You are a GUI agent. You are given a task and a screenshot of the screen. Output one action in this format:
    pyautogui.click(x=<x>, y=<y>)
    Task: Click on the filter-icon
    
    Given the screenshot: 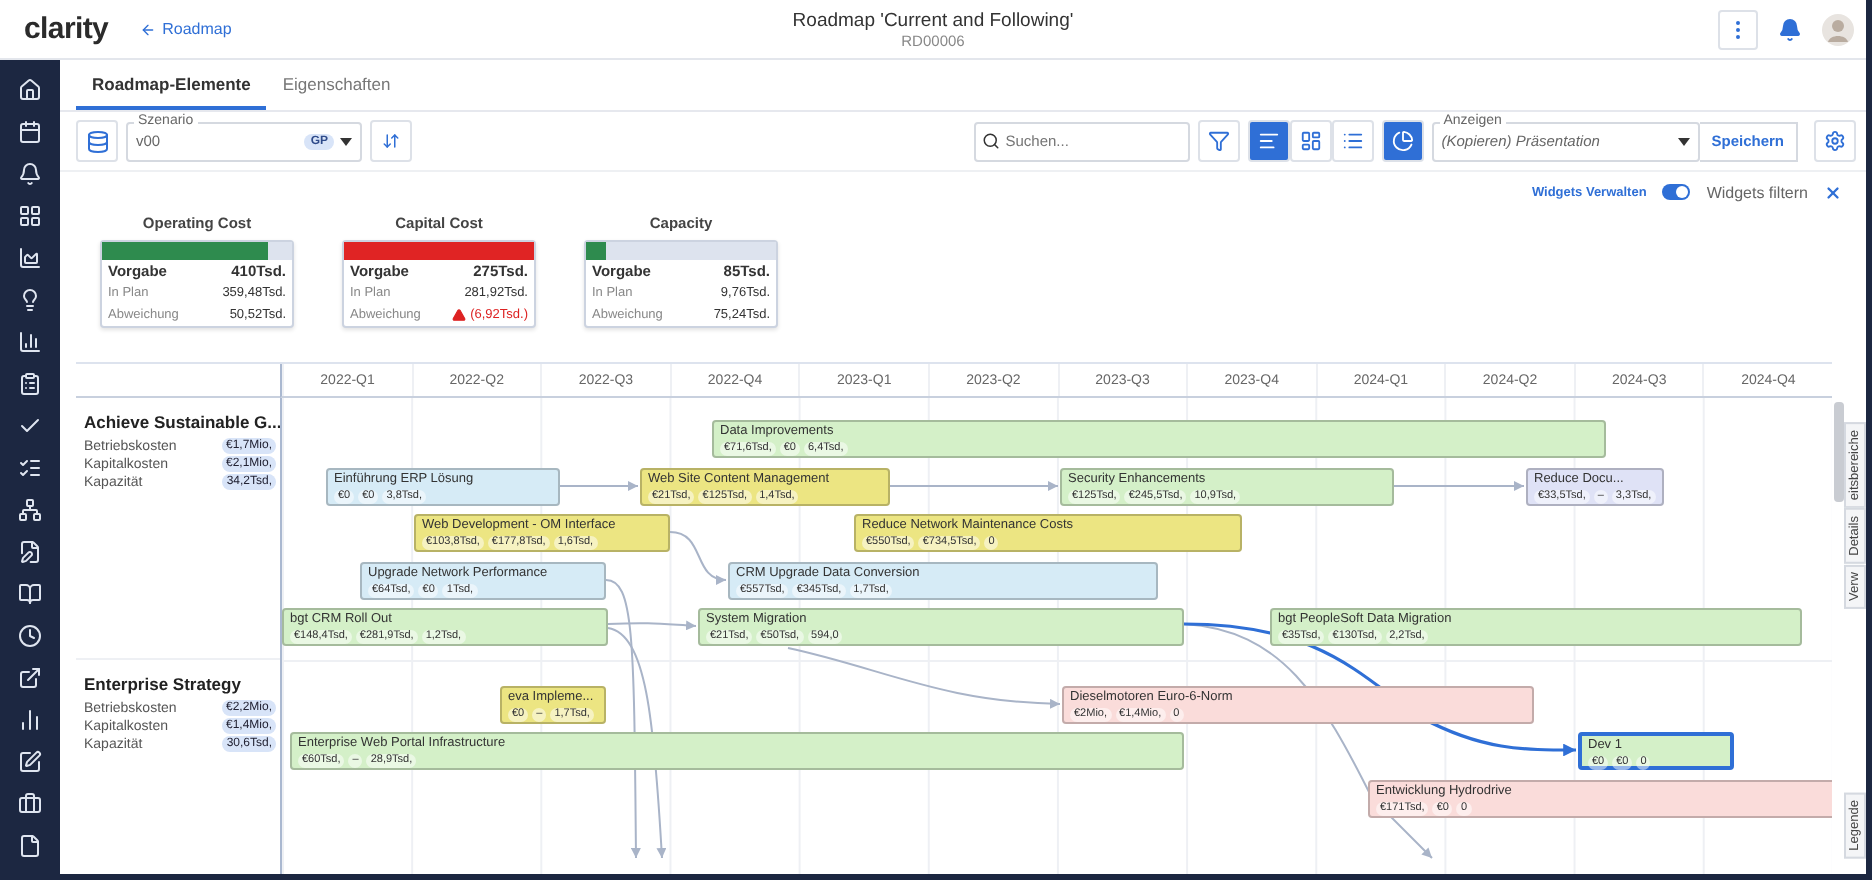 What is the action you would take?
    pyautogui.click(x=1218, y=141)
    